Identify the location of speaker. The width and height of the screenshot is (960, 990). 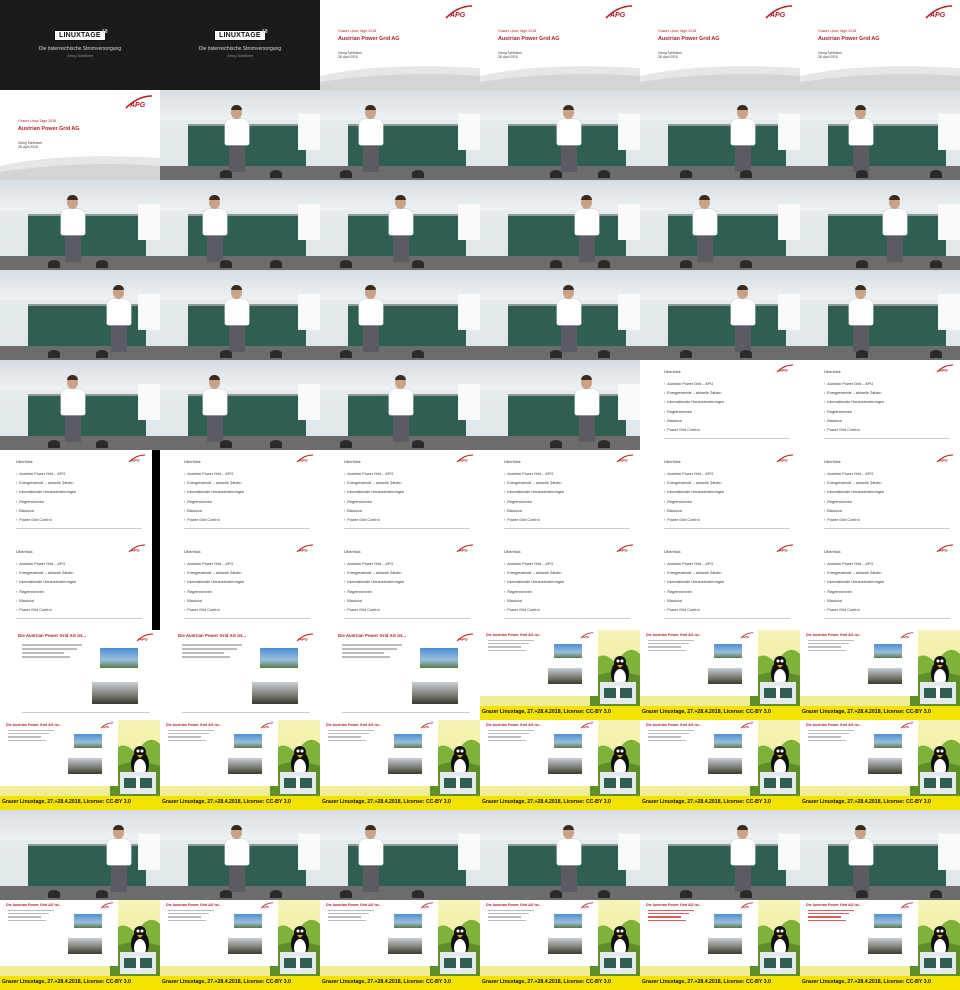
(119, 859).